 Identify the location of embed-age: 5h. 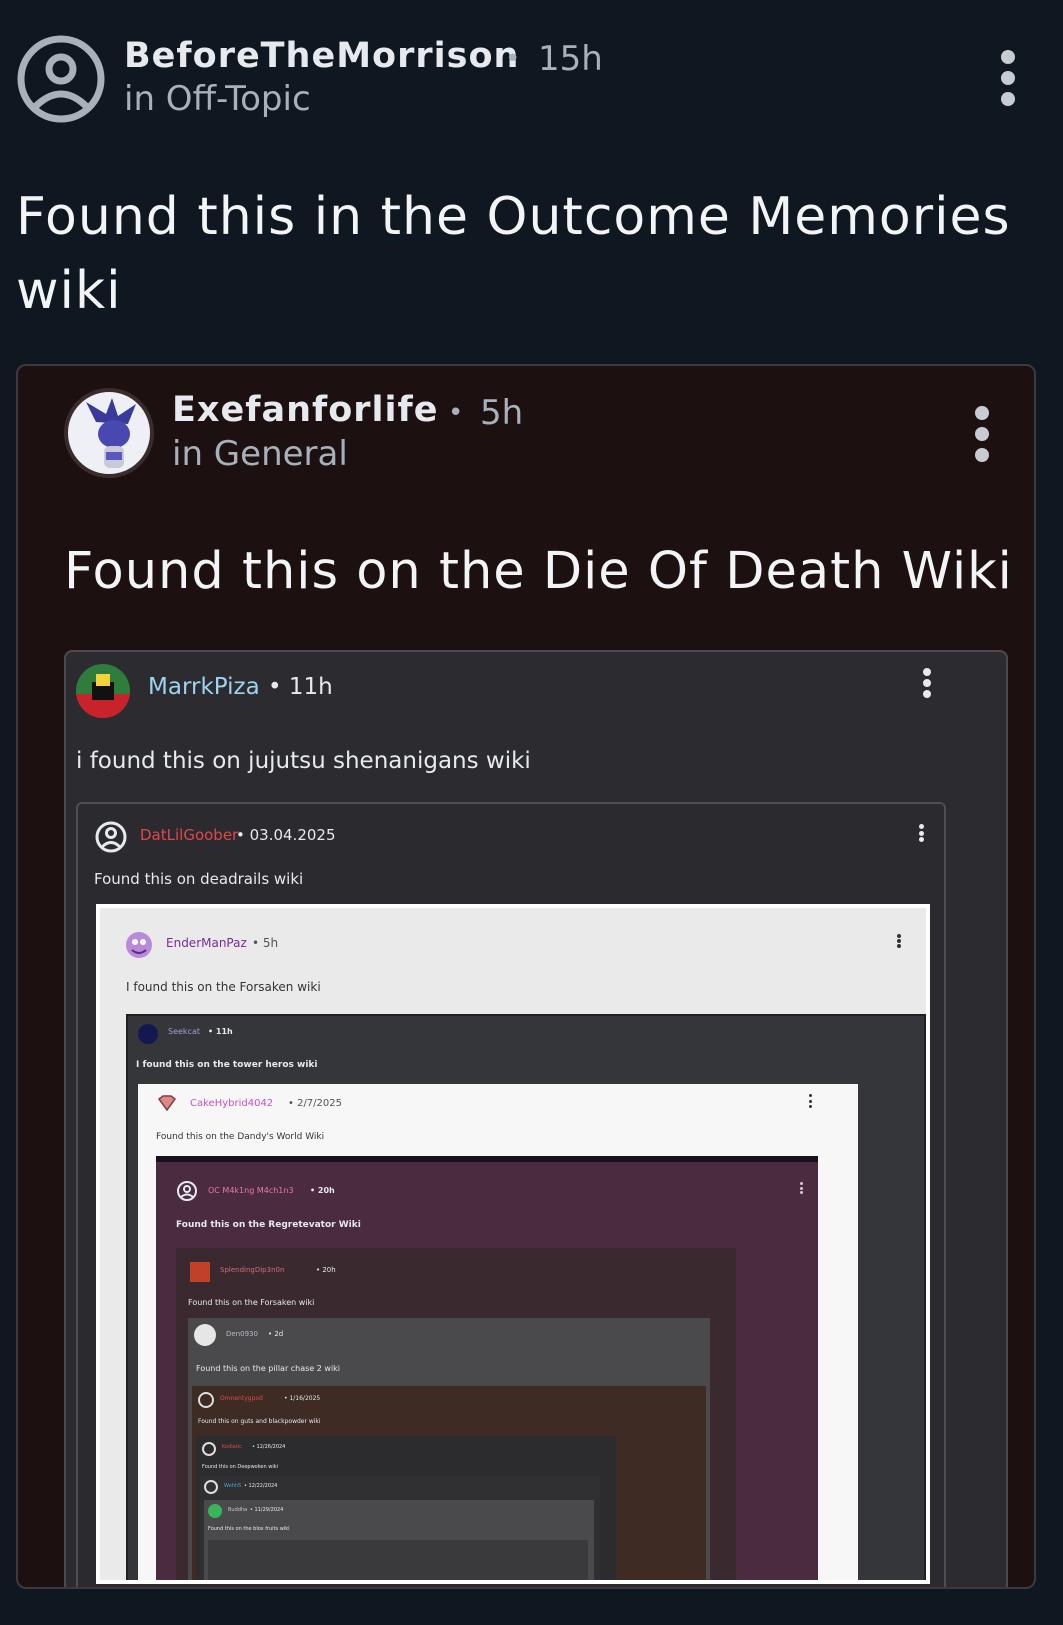
(502, 413).